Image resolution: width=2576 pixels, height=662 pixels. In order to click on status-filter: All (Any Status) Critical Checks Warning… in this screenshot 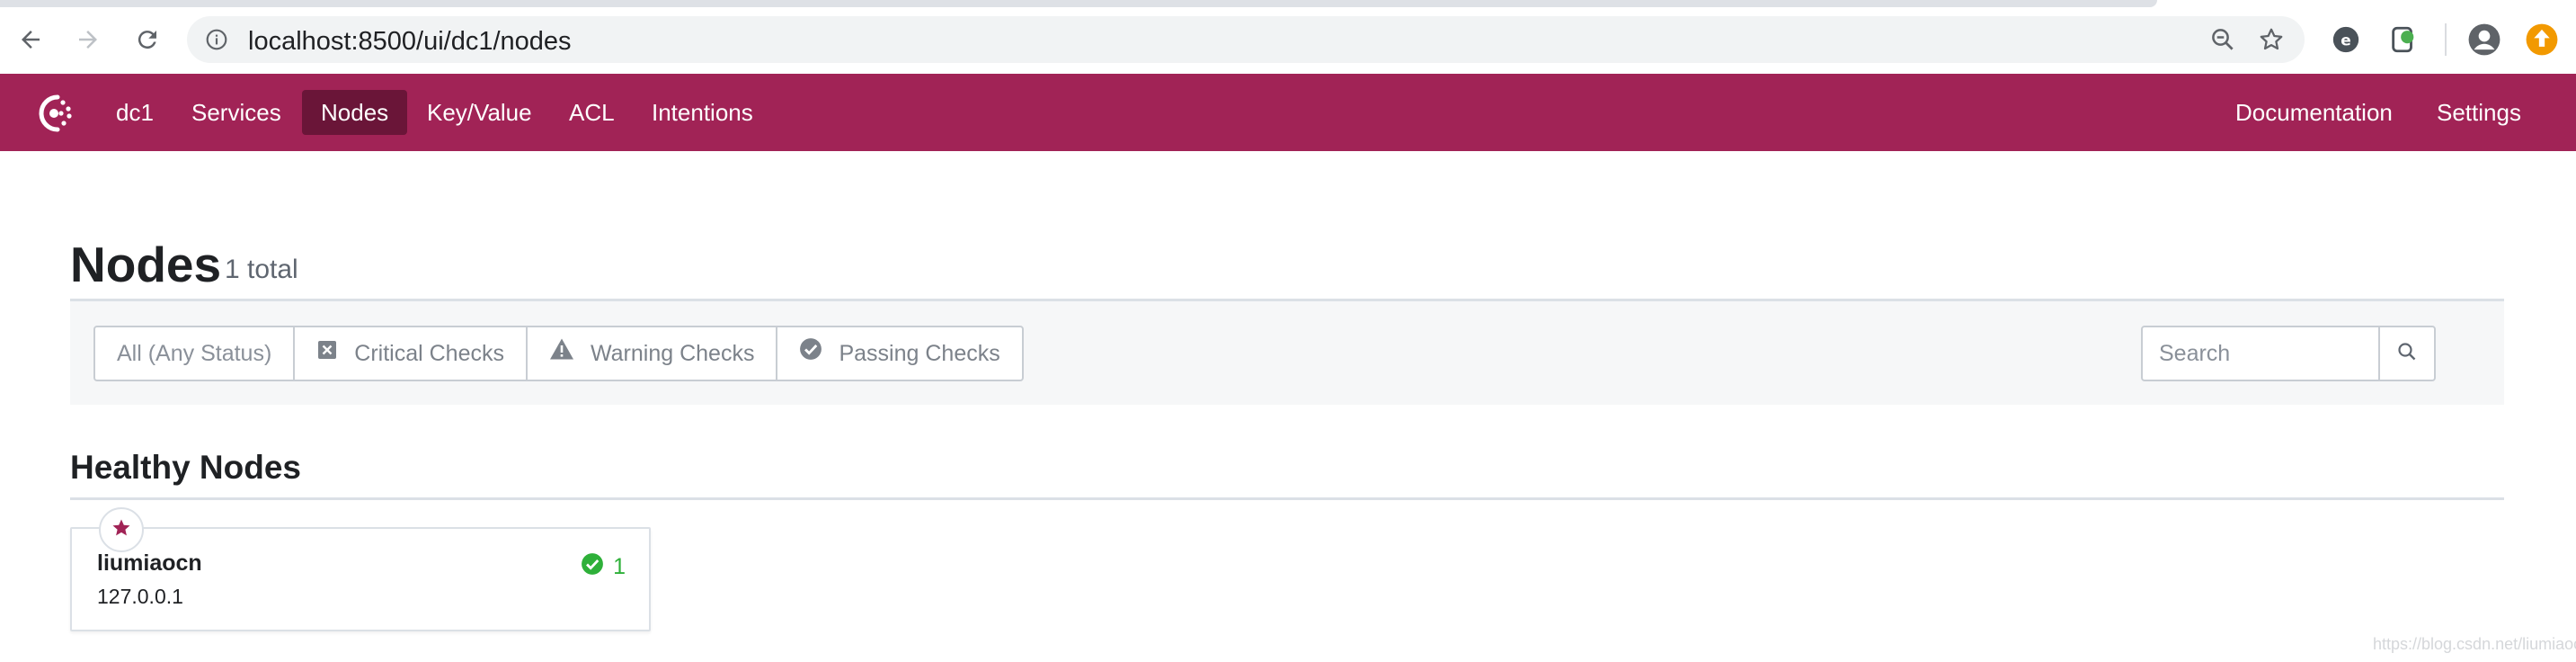, I will do `click(558, 354)`.